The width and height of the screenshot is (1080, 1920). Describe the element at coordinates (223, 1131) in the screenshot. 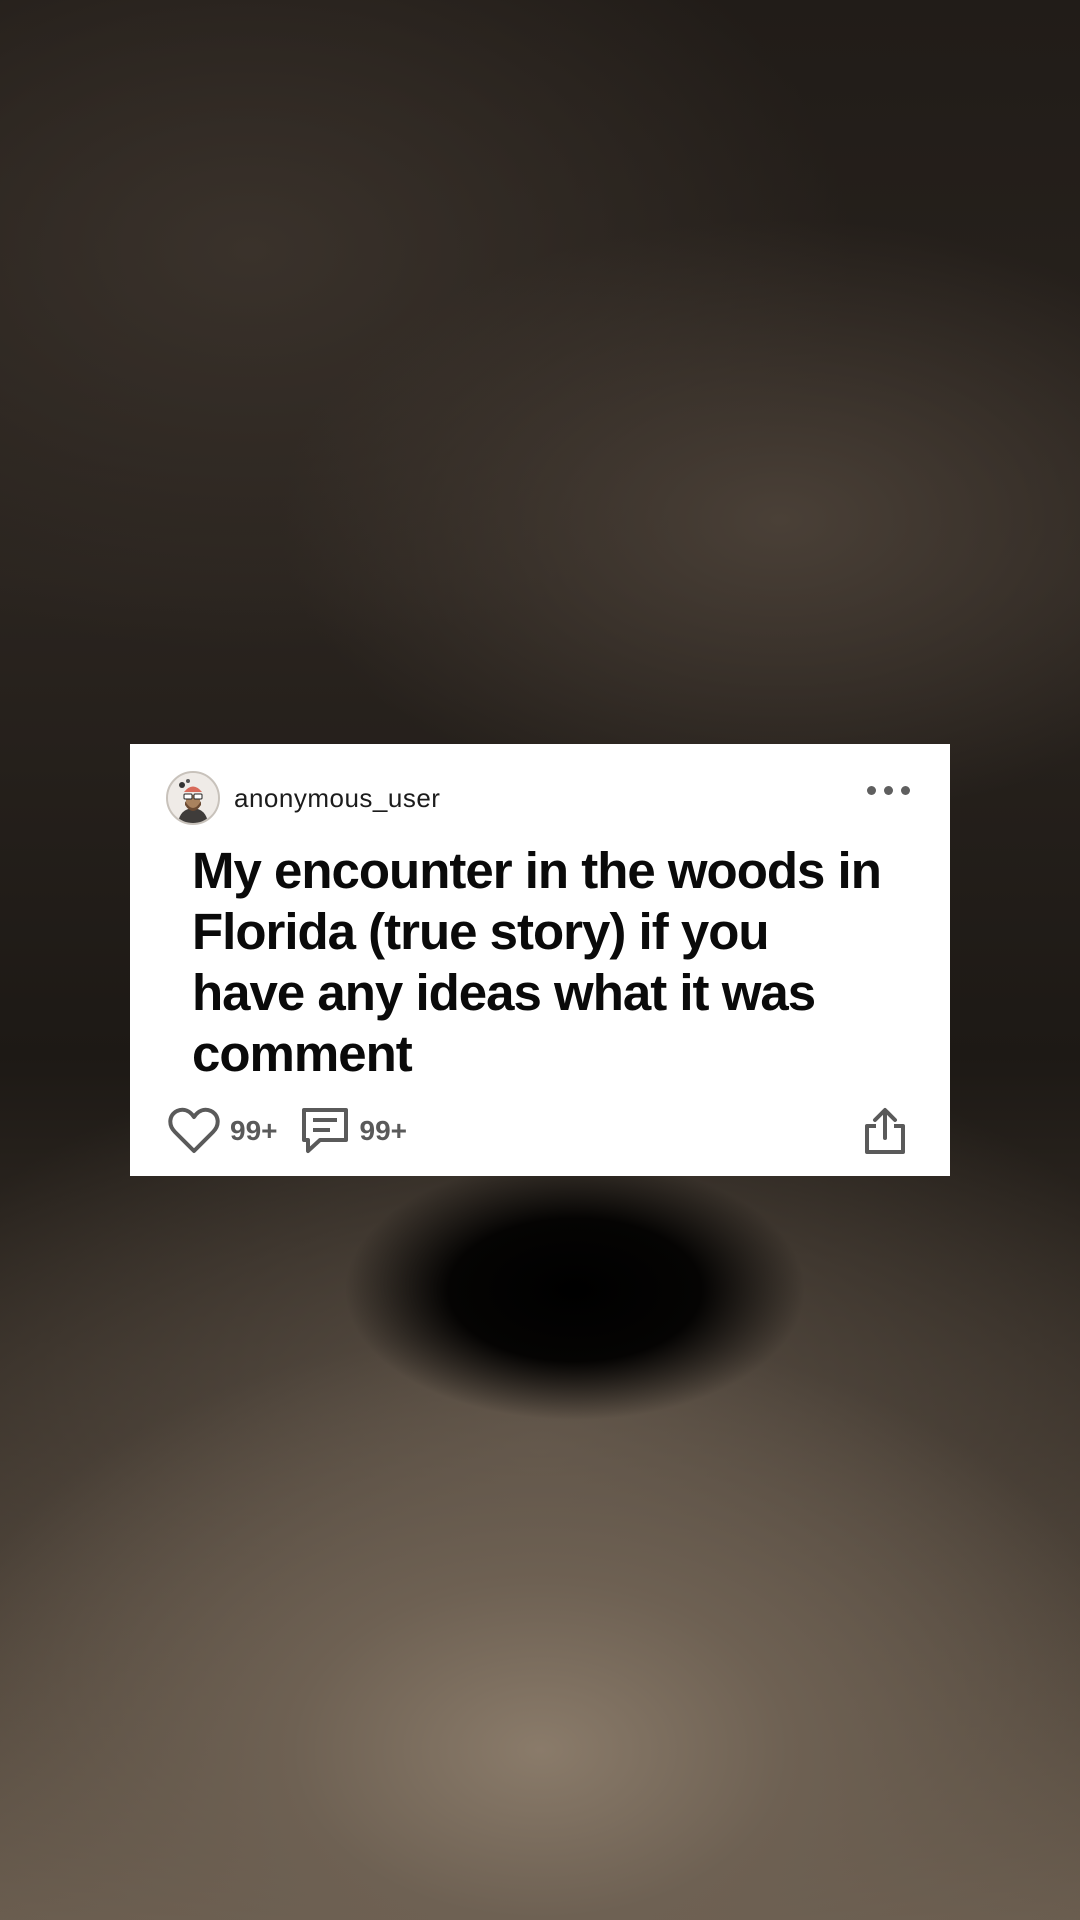

I see `like-button: 99+` at that location.